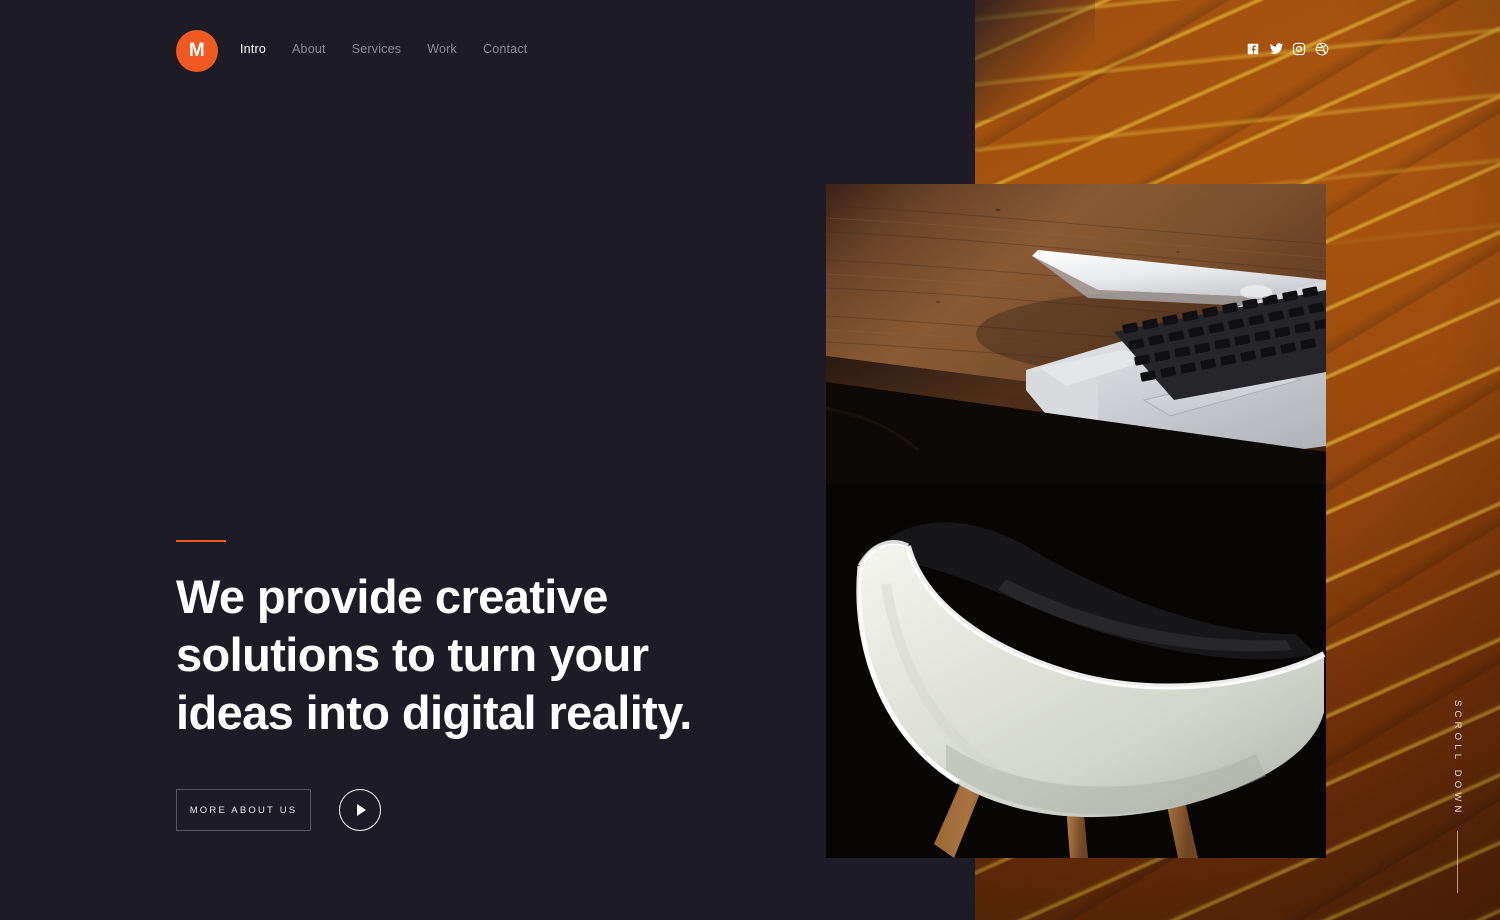  What do you see at coordinates (1299, 49) in the screenshot?
I see `instagram-icon` at bounding box center [1299, 49].